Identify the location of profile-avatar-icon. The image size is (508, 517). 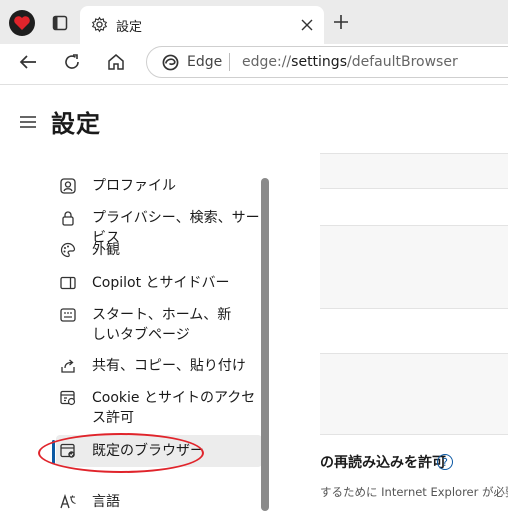
(22, 23).